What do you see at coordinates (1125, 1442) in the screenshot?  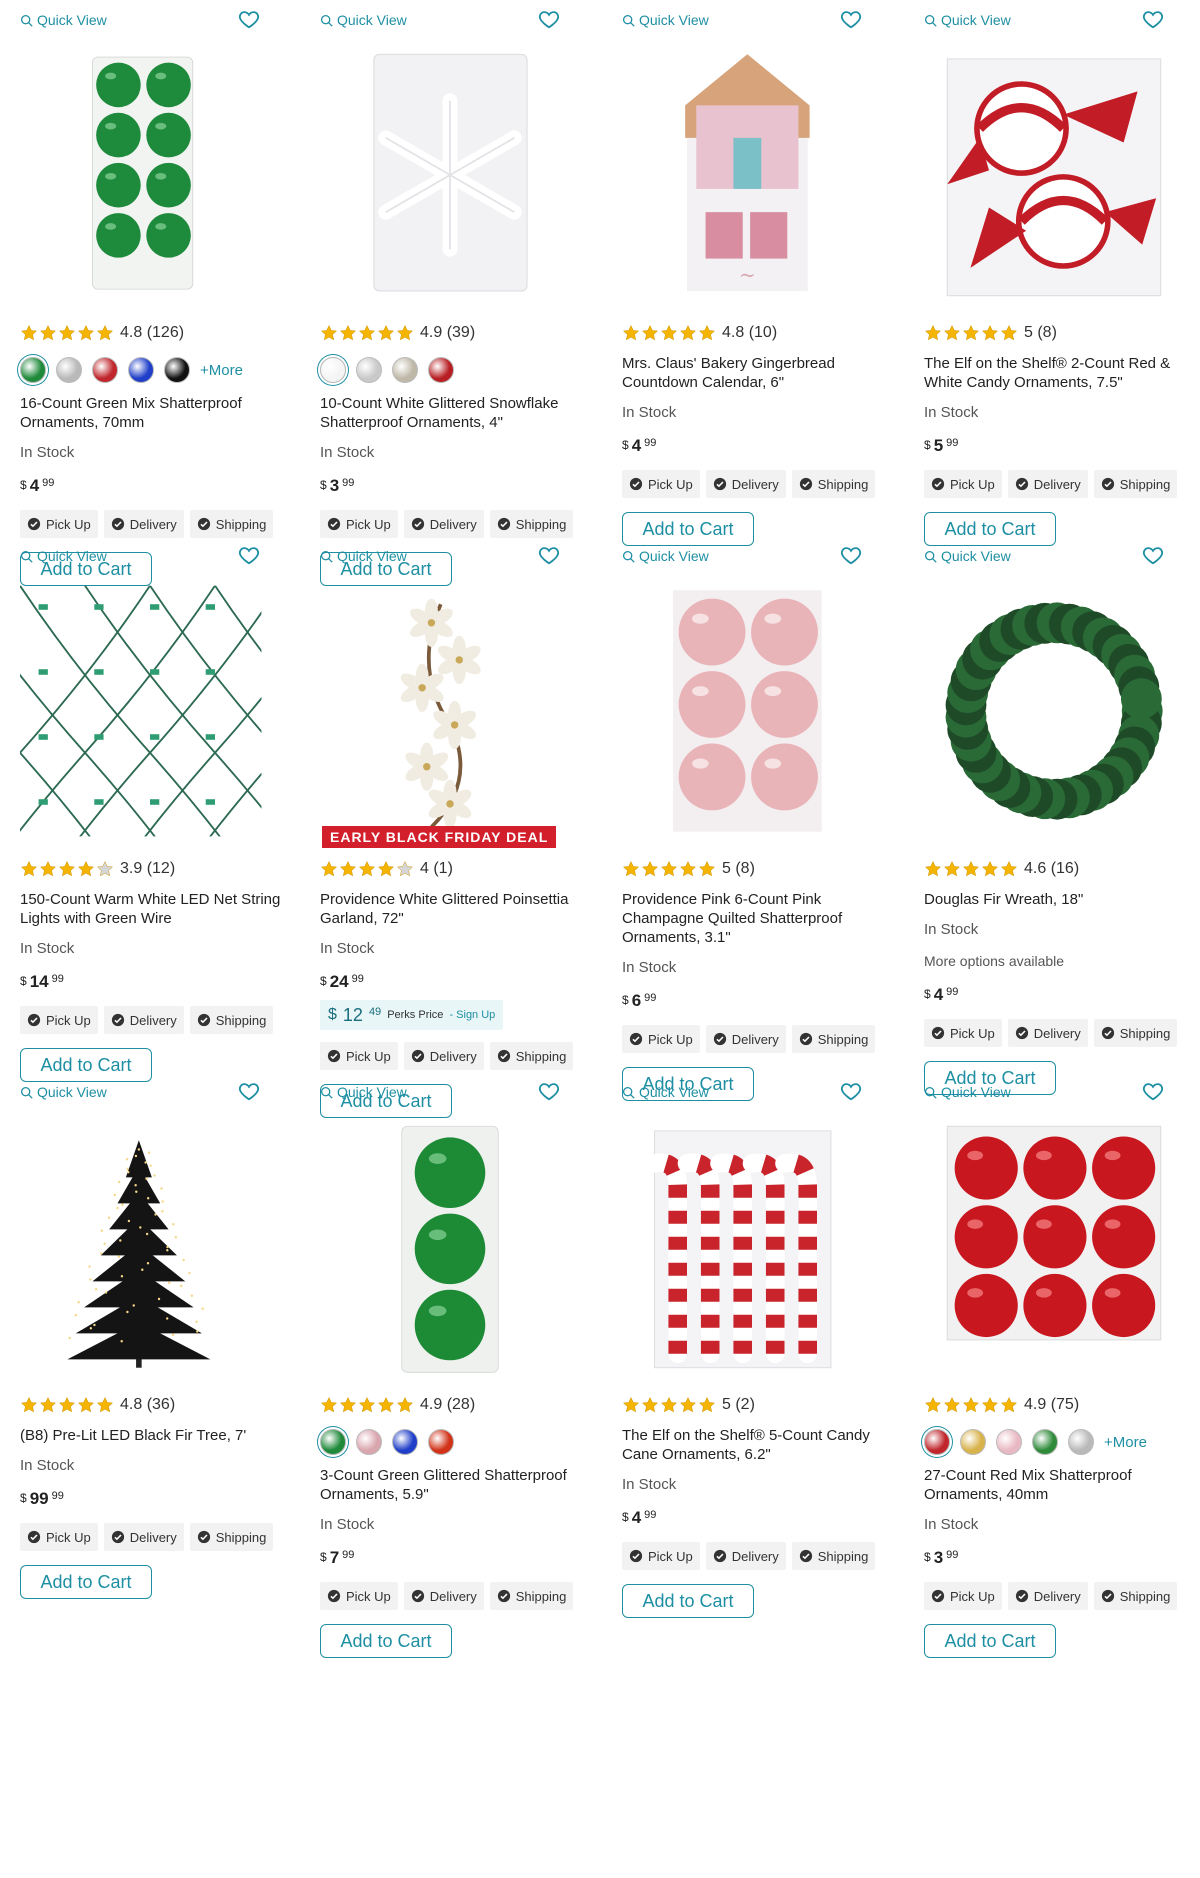 I see `more-colors-link: +More` at bounding box center [1125, 1442].